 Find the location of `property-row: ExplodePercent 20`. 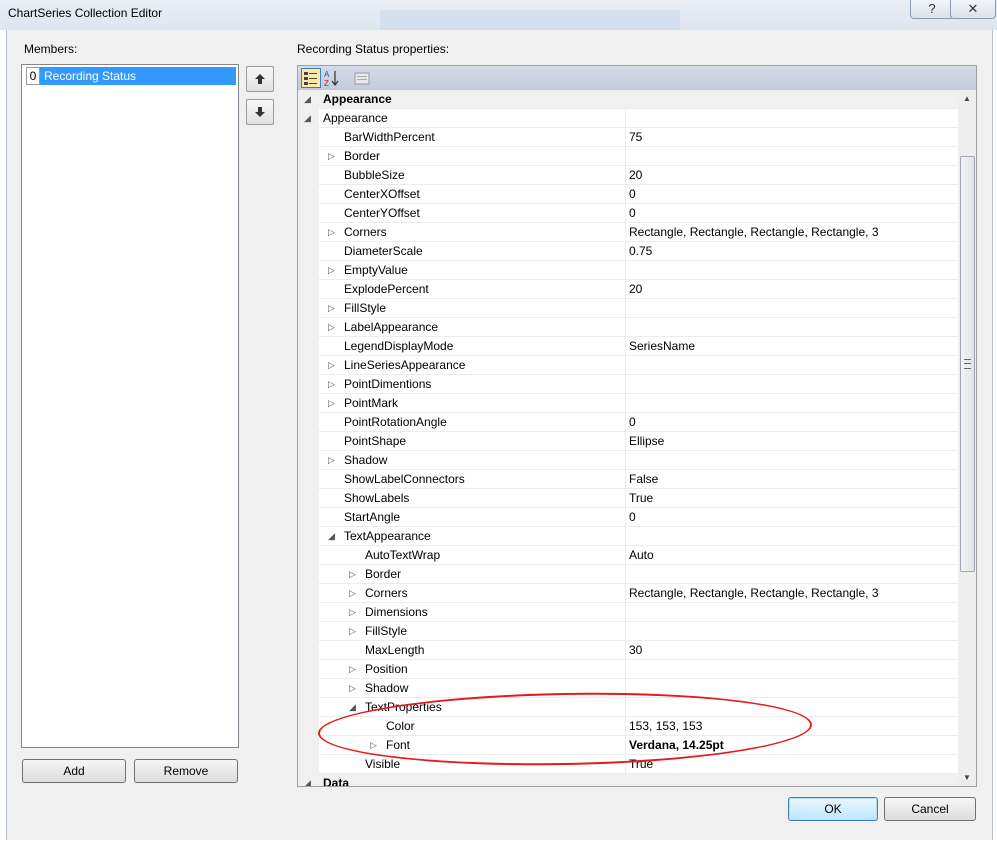

property-row: ExplodePercent 20 is located at coordinates (628, 289).